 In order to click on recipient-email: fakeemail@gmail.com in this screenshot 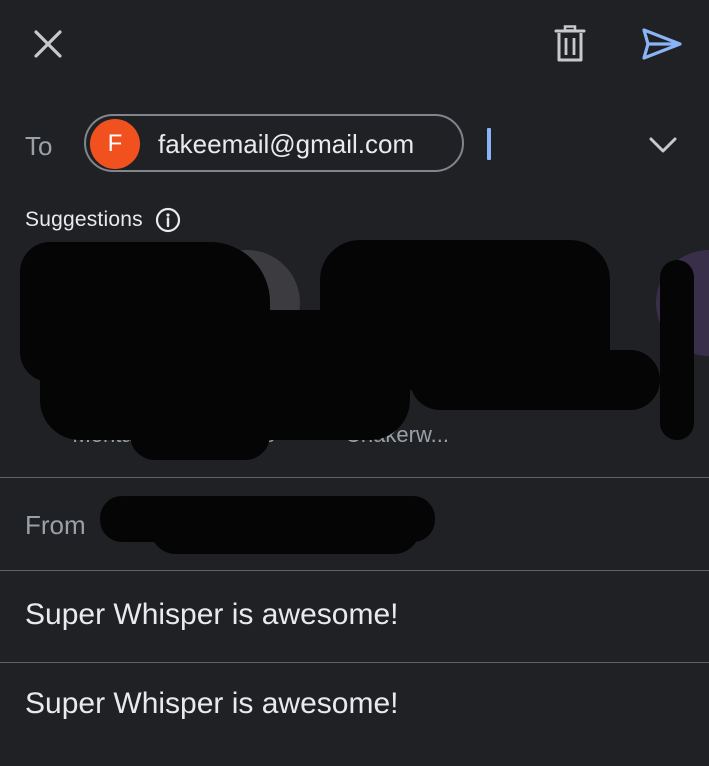, I will do `click(286, 144)`.